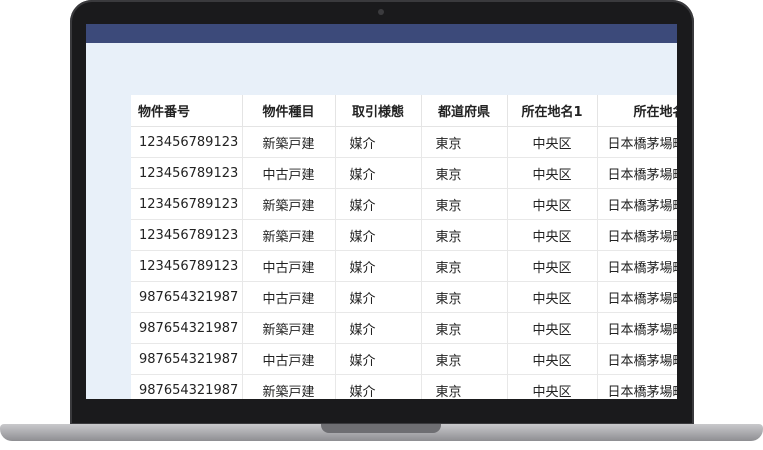 The height and width of the screenshot is (450, 763). Describe the element at coordinates (381, 33) in the screenshot. I see `app-header-bar` at that location.